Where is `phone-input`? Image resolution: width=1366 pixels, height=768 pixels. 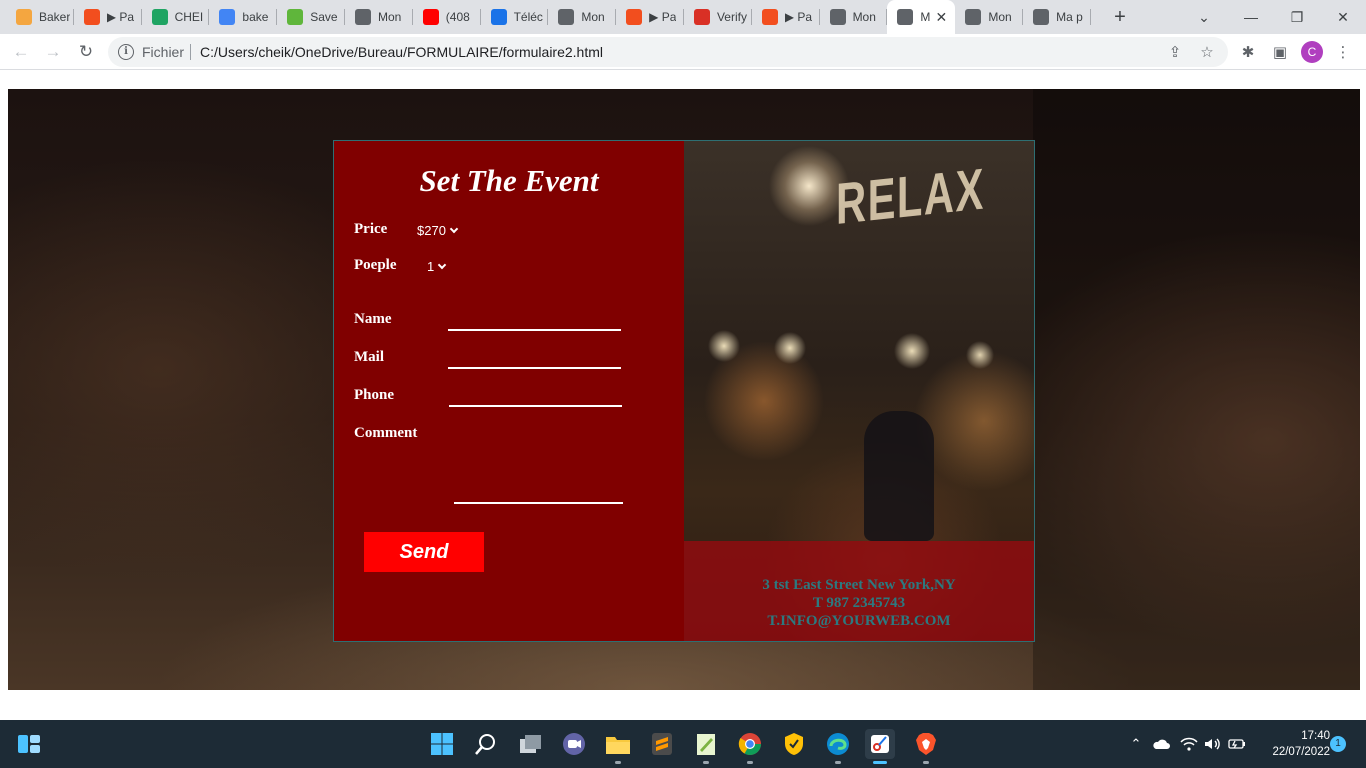 phone-input is located at coordinates (535, 406).